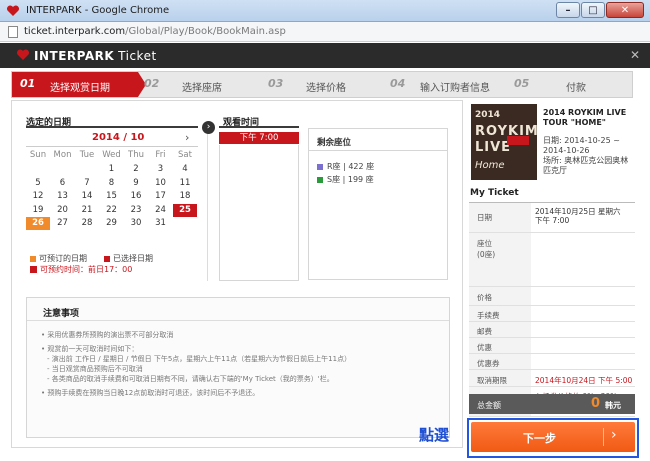 This screenshot has width=650, height=461. I want to click on maximize-button: □, so click(593, 10).